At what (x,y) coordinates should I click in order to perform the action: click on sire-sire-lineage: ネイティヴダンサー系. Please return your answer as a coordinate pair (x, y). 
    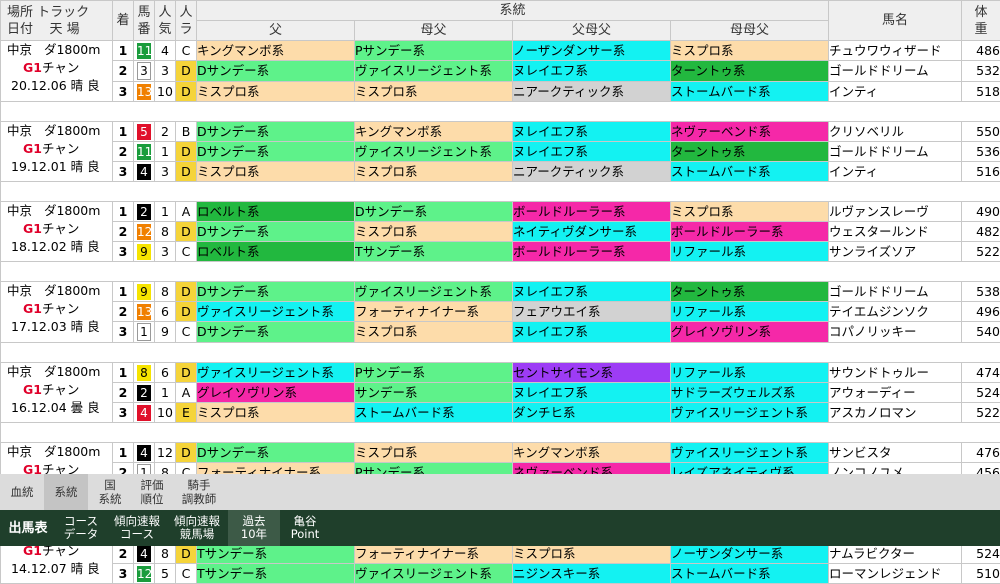
    Looking at the image, I should click on (592, 232).